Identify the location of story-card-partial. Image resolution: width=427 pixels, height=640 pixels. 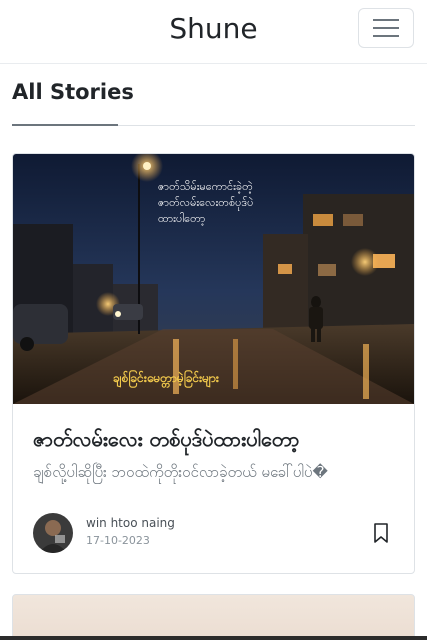
(213, 617).